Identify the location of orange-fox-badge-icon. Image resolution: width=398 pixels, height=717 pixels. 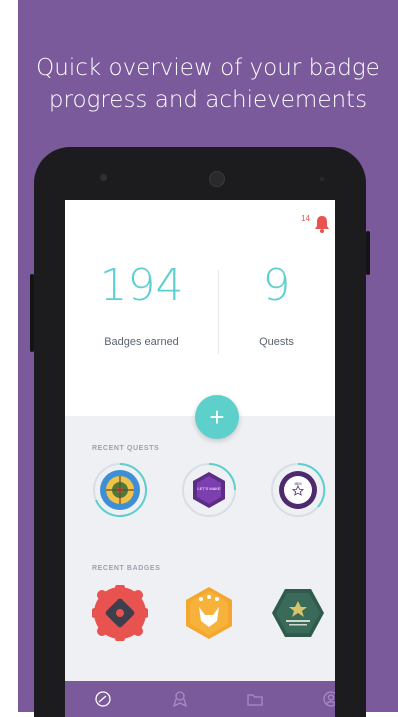
(209, 613).